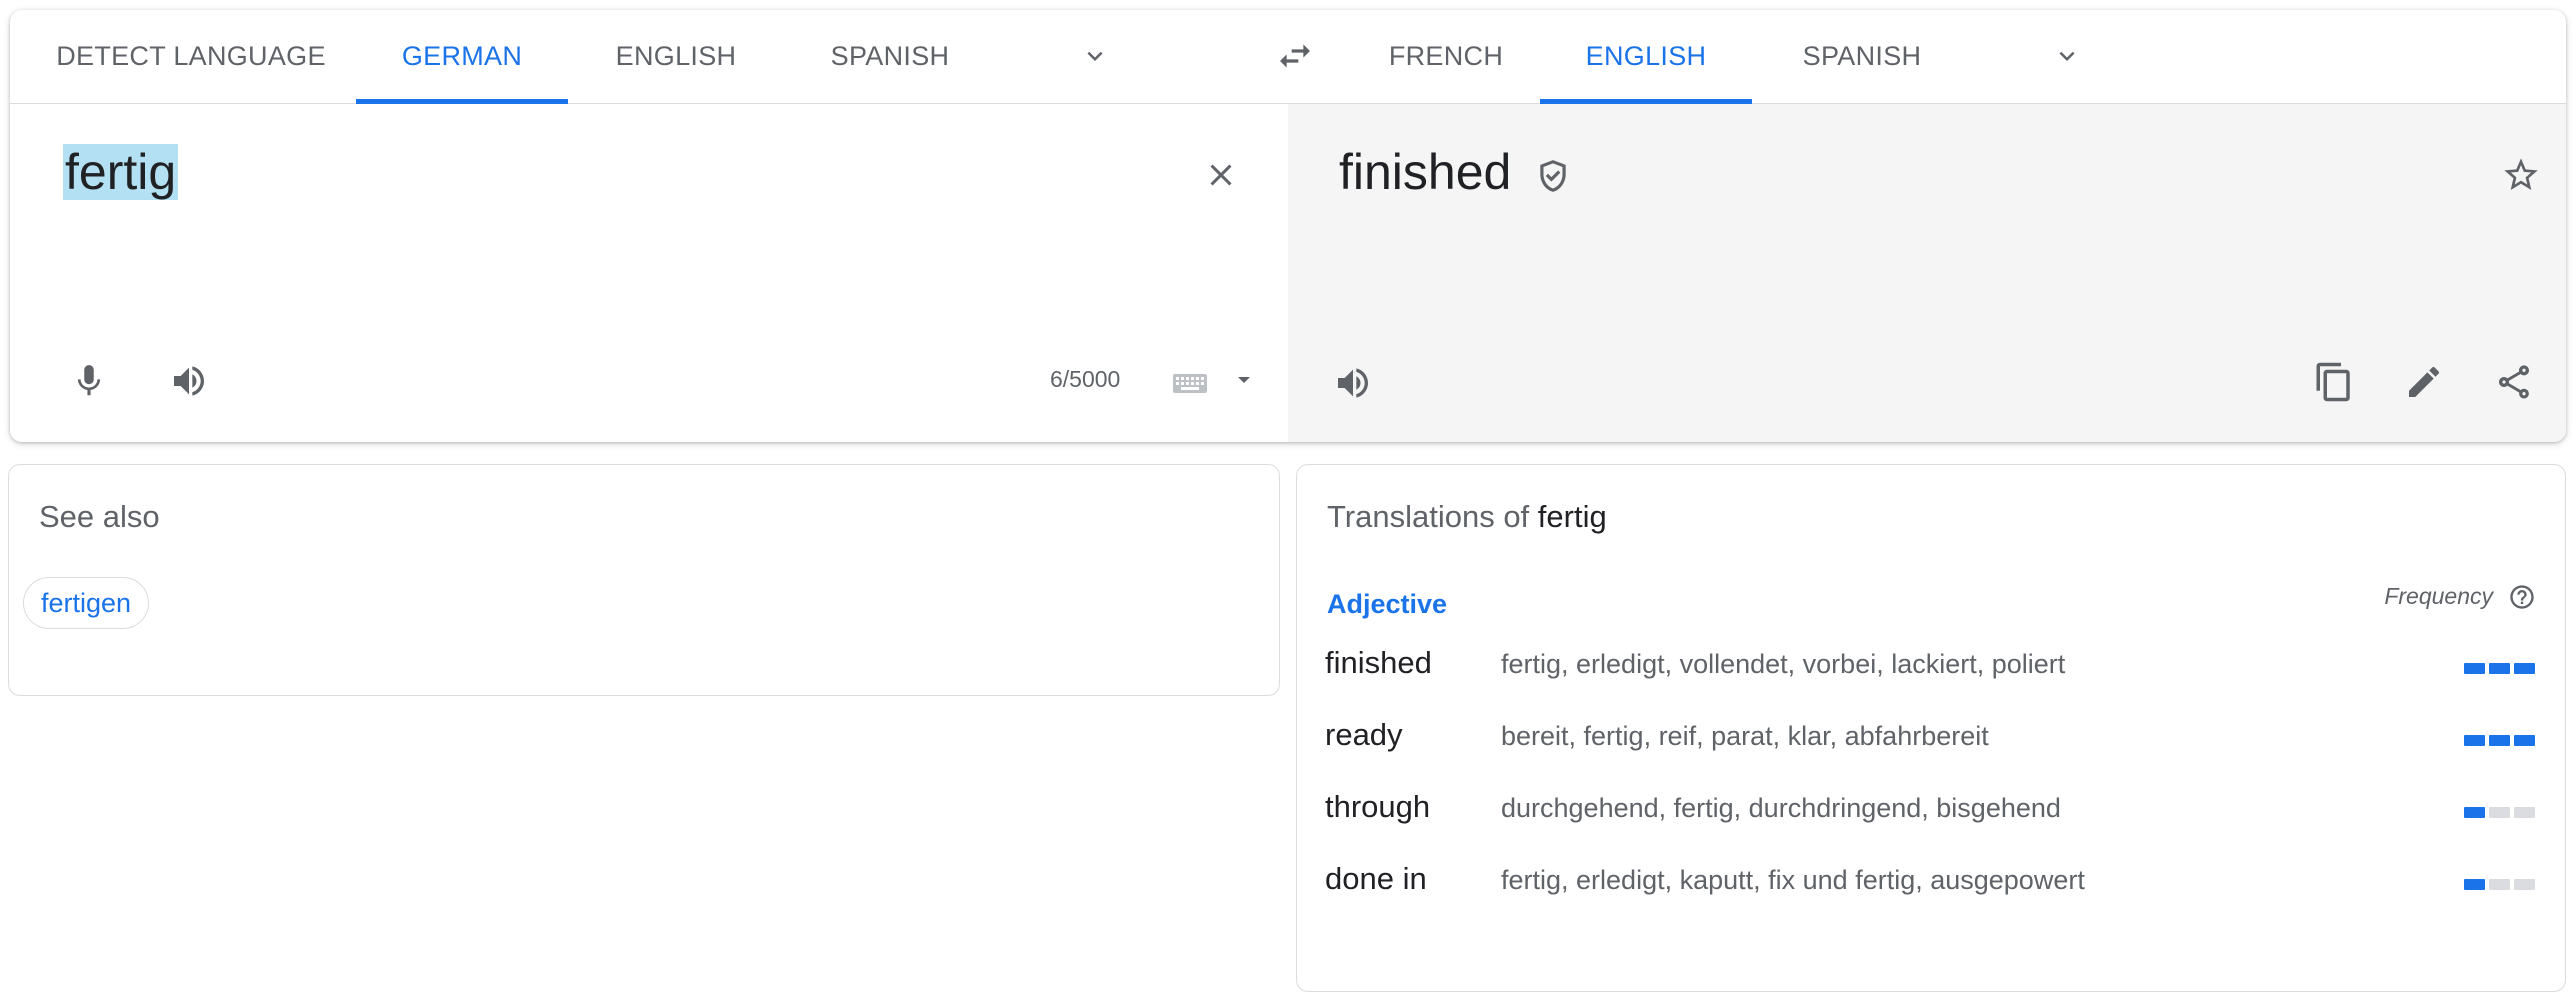  I want to click on more-target-languages-button, so click(2067, 56).